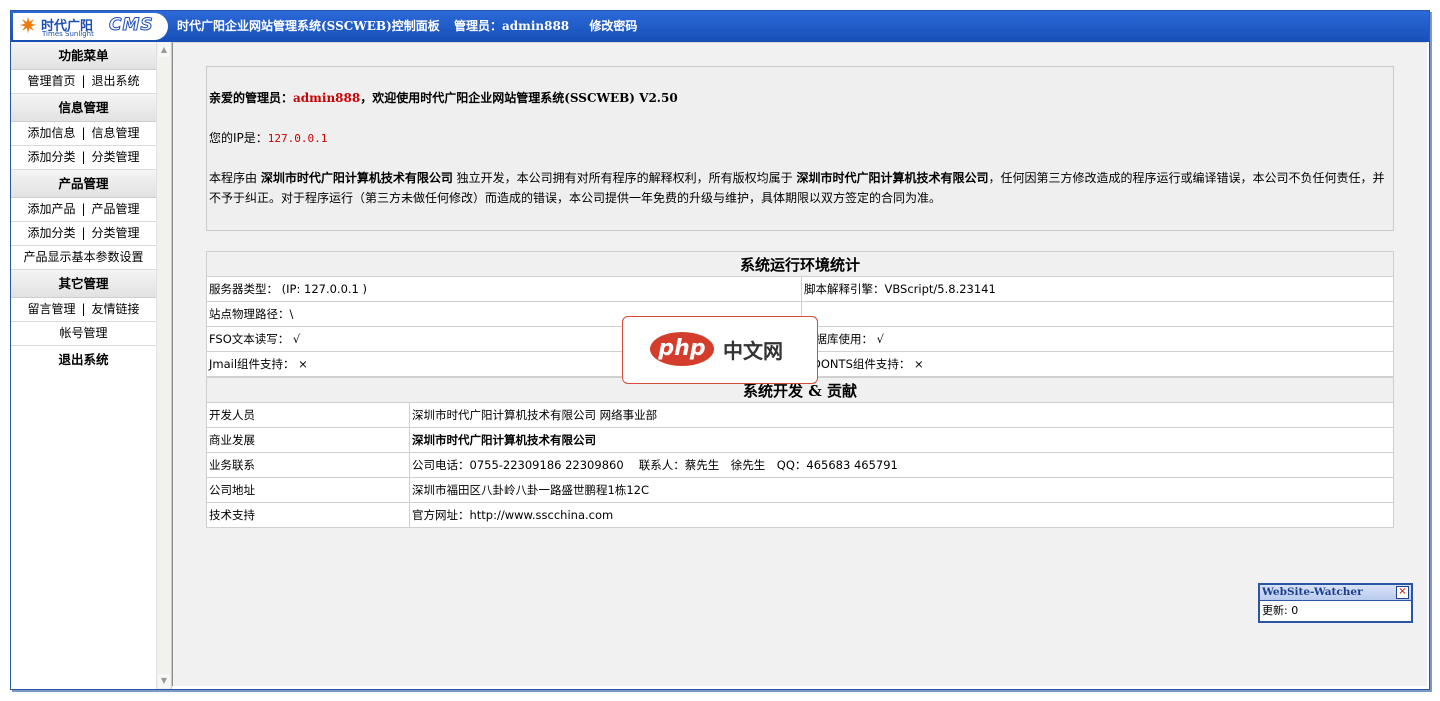  Describe the element at coordinates (83, 108) in the screenshot. I see `info-section-title: 信息管理` at that location.